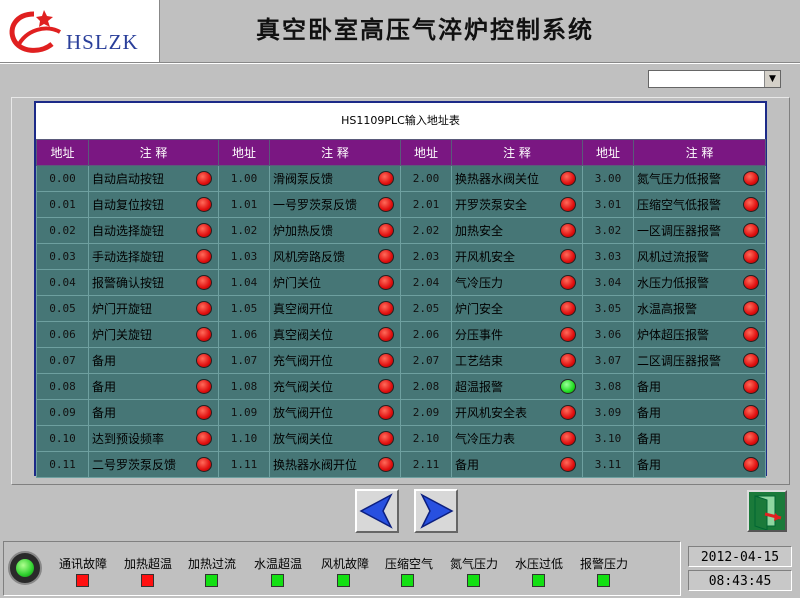 Image resolution: width=800 pixels, height=598 pixels. I want to click on note-cell: 加热安全, so click(517, 230).